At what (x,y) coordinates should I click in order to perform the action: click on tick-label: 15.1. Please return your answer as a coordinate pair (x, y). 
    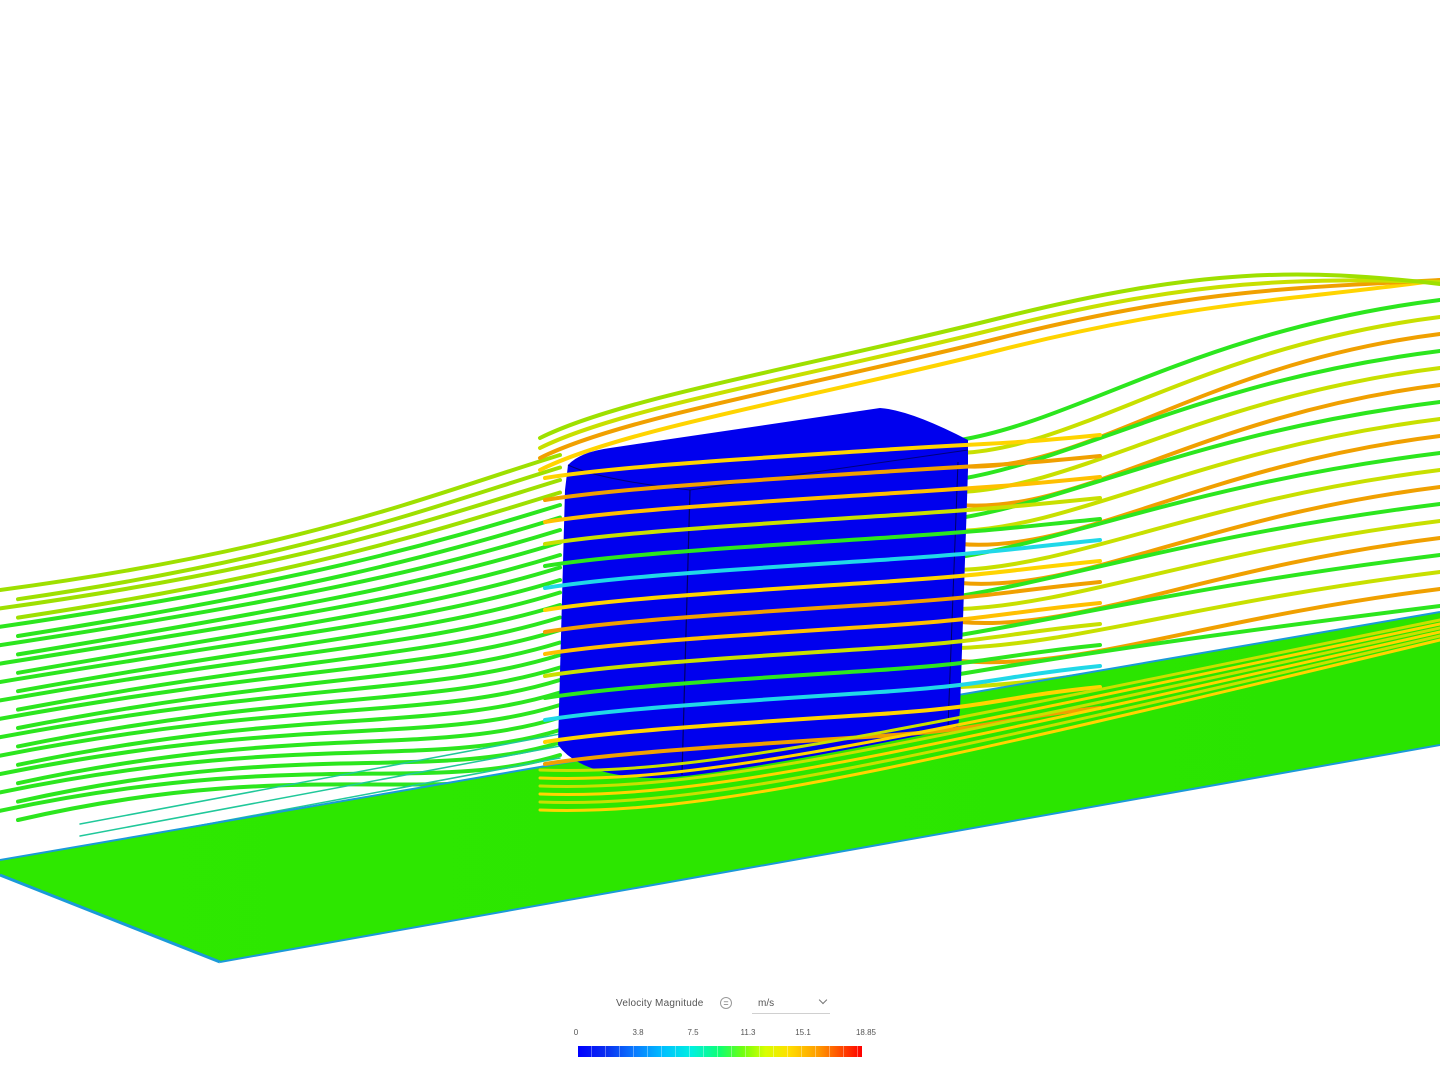
    Looking at the image, I should click on (803, 1032).